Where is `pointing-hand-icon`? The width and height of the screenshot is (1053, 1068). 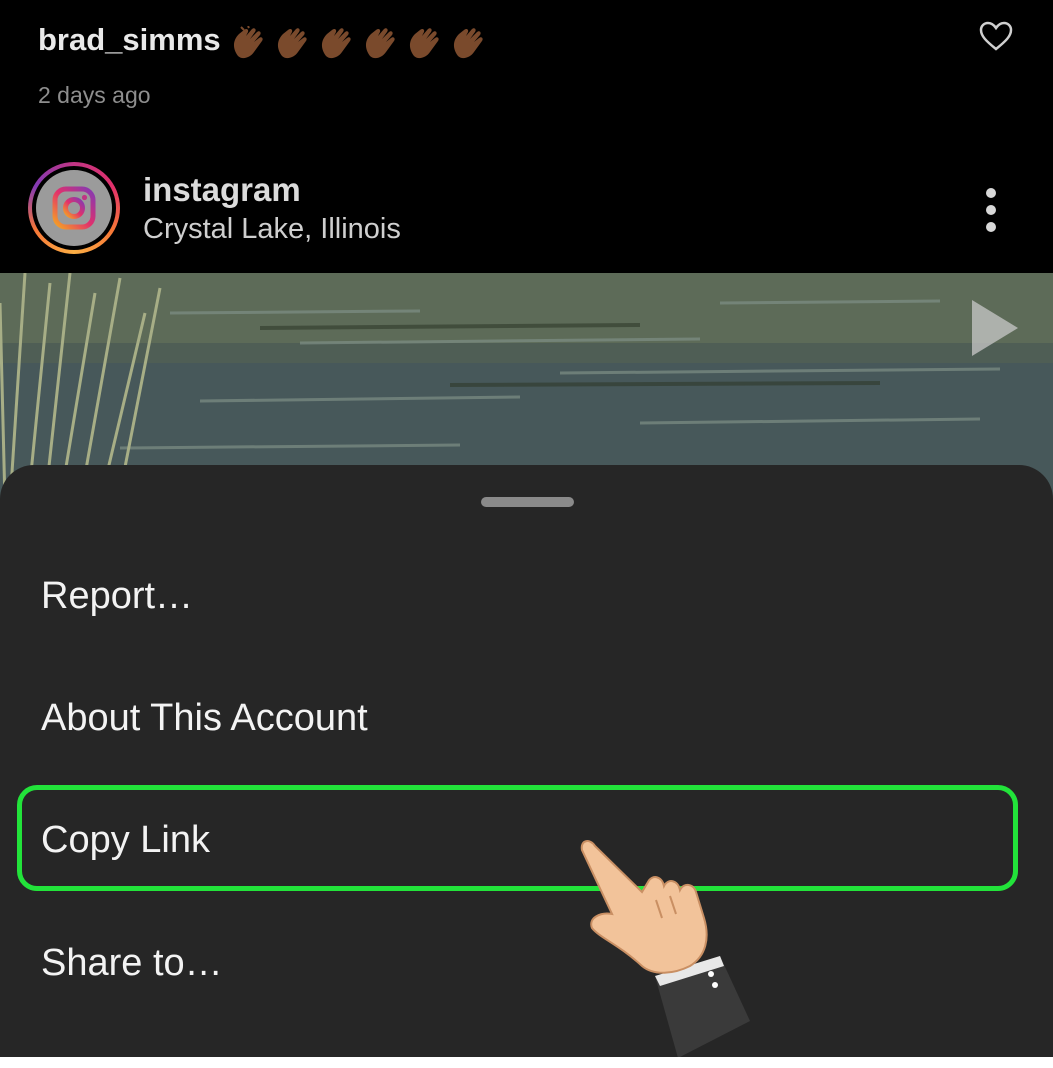 pointing-hand-icon is located at coordinates (665, 948).